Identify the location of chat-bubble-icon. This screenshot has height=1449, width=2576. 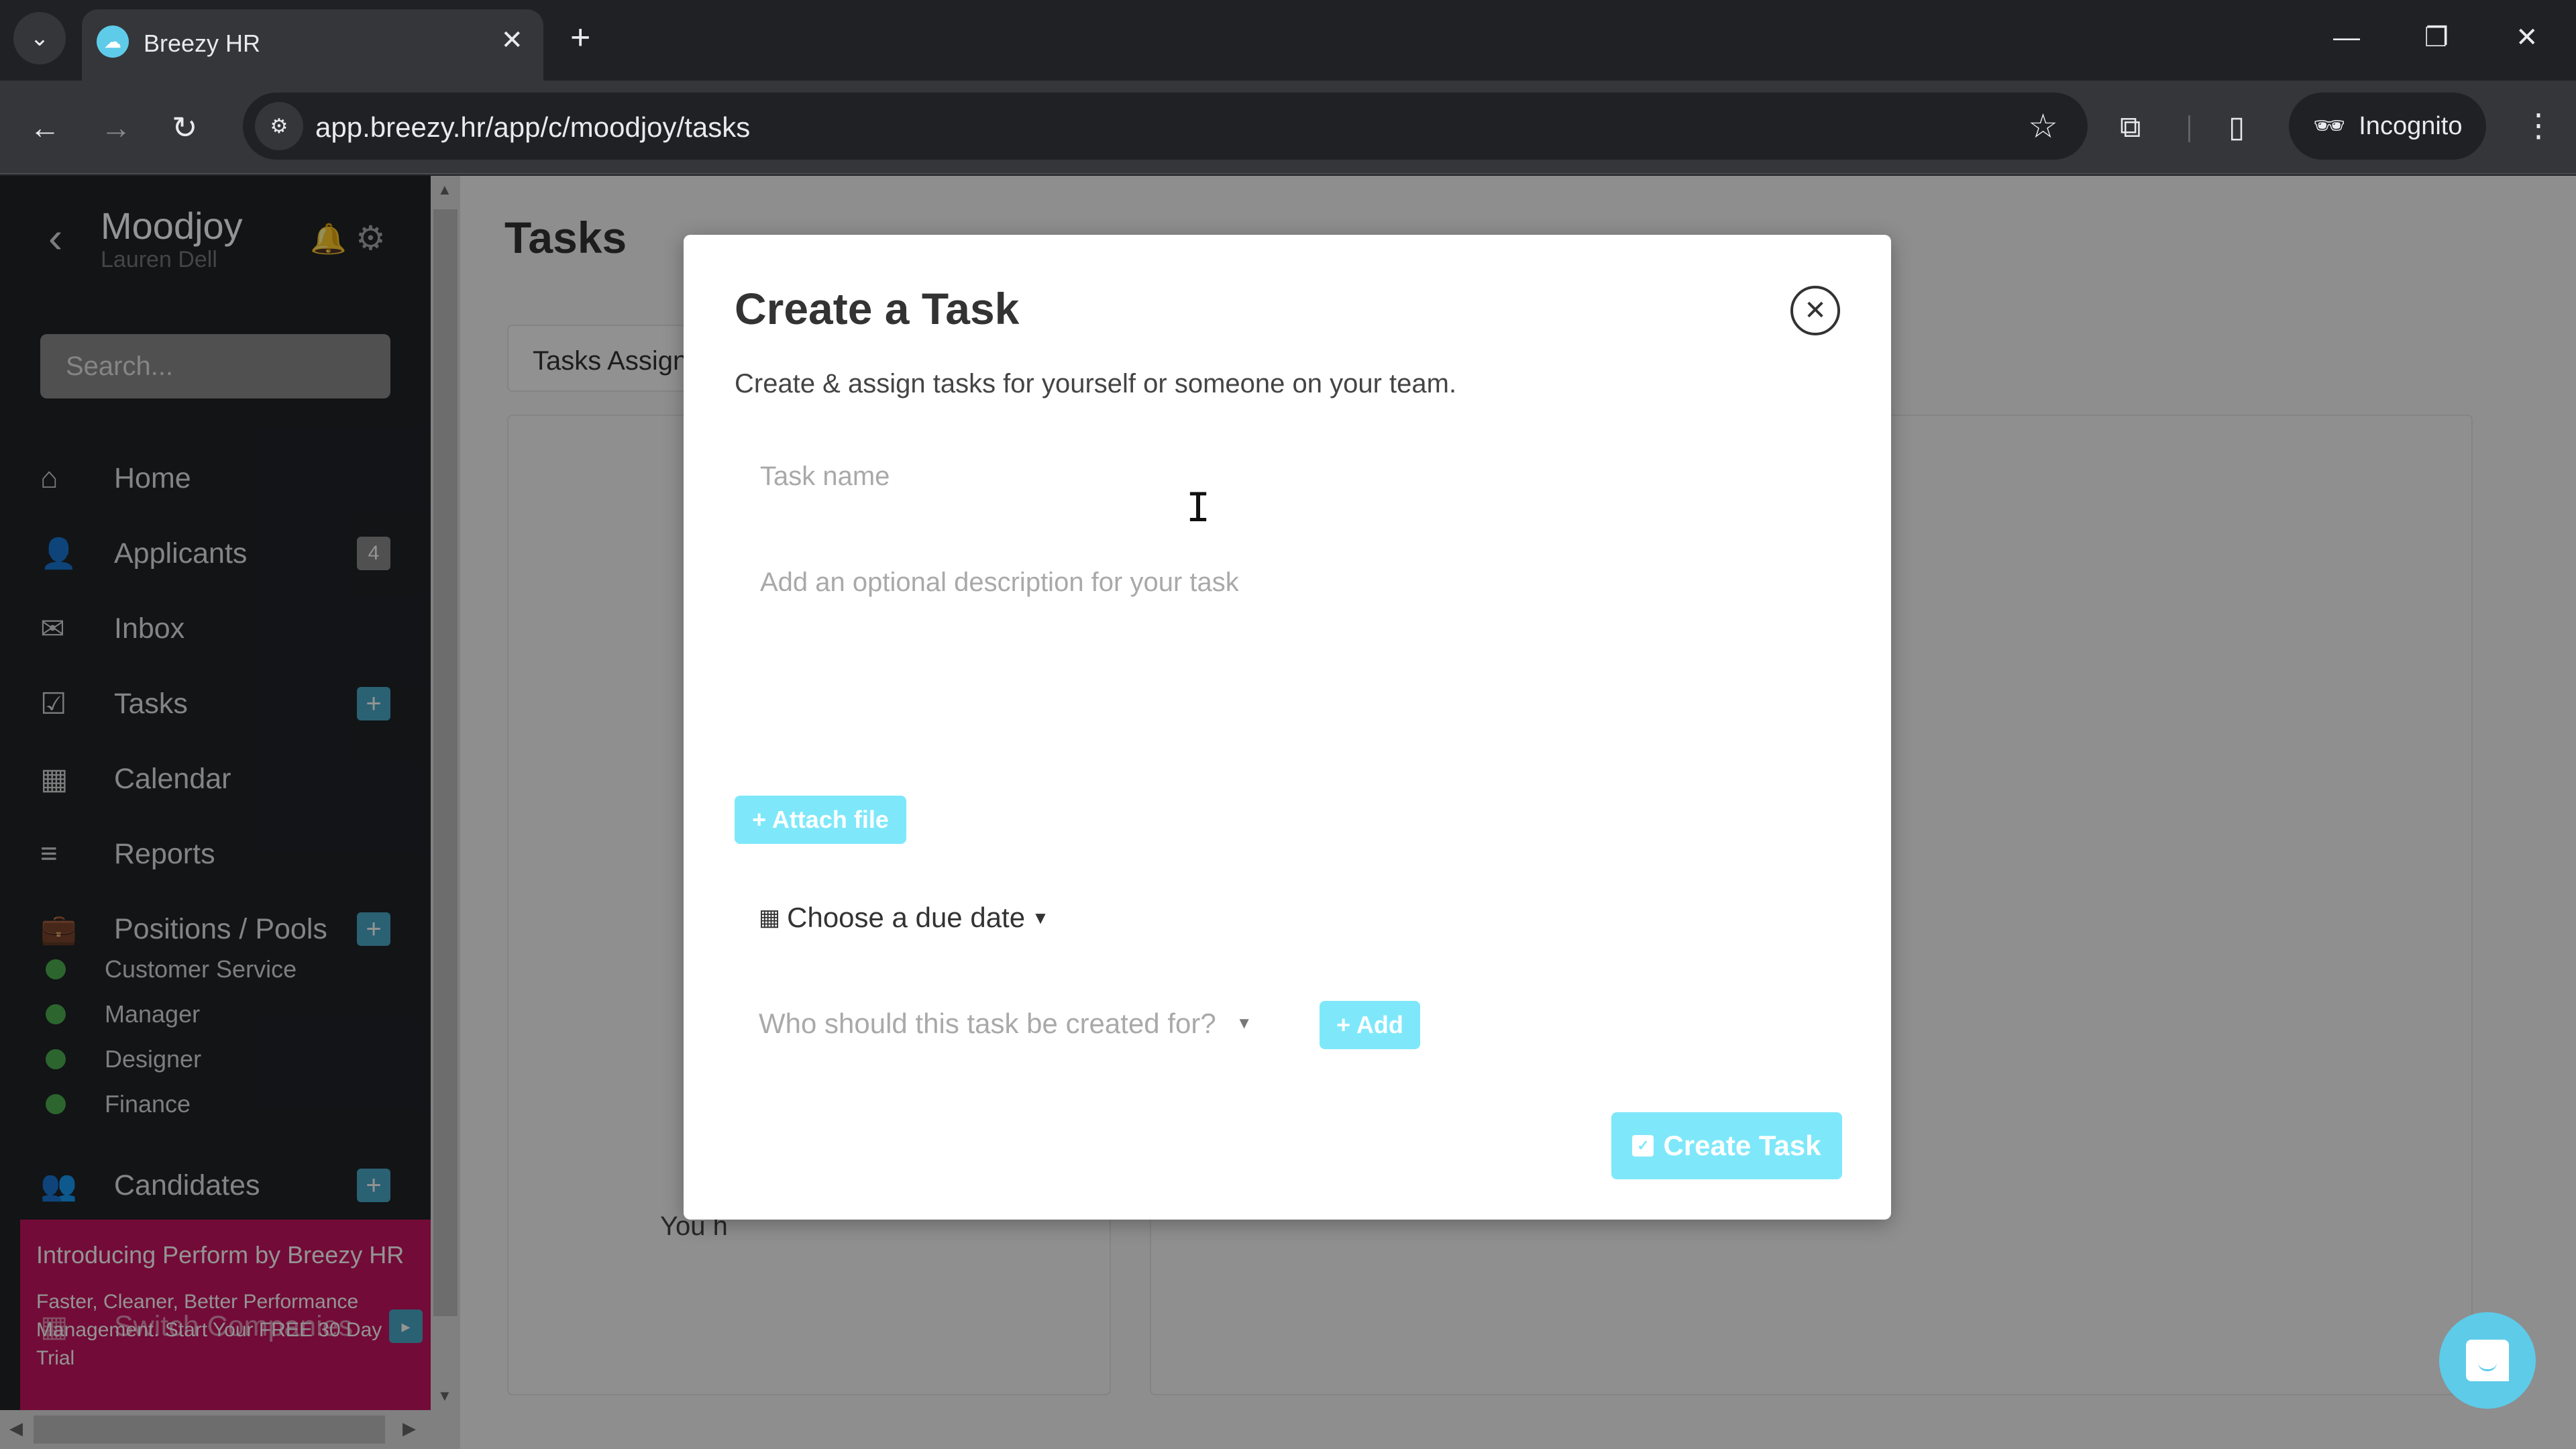
(2487, 1360).